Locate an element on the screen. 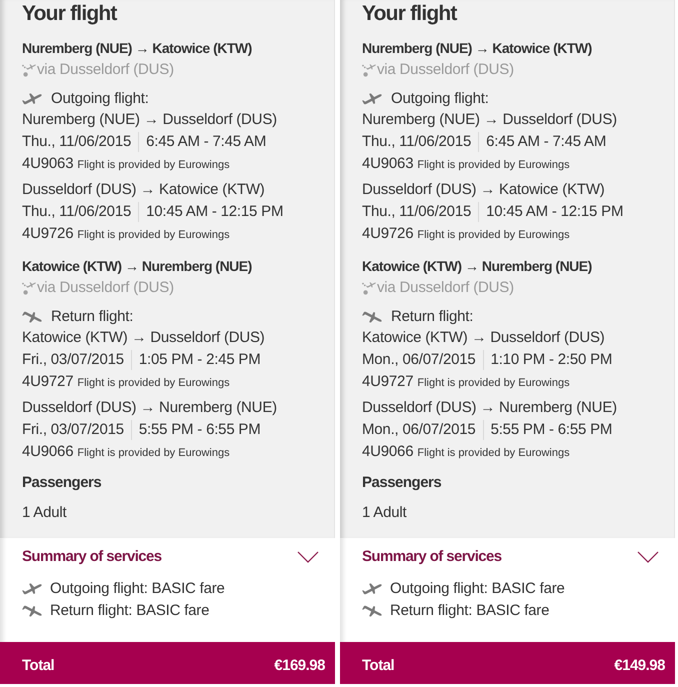 The image size is (678, 687). total-amount: €169.98 is located at coordinates (299, 666).